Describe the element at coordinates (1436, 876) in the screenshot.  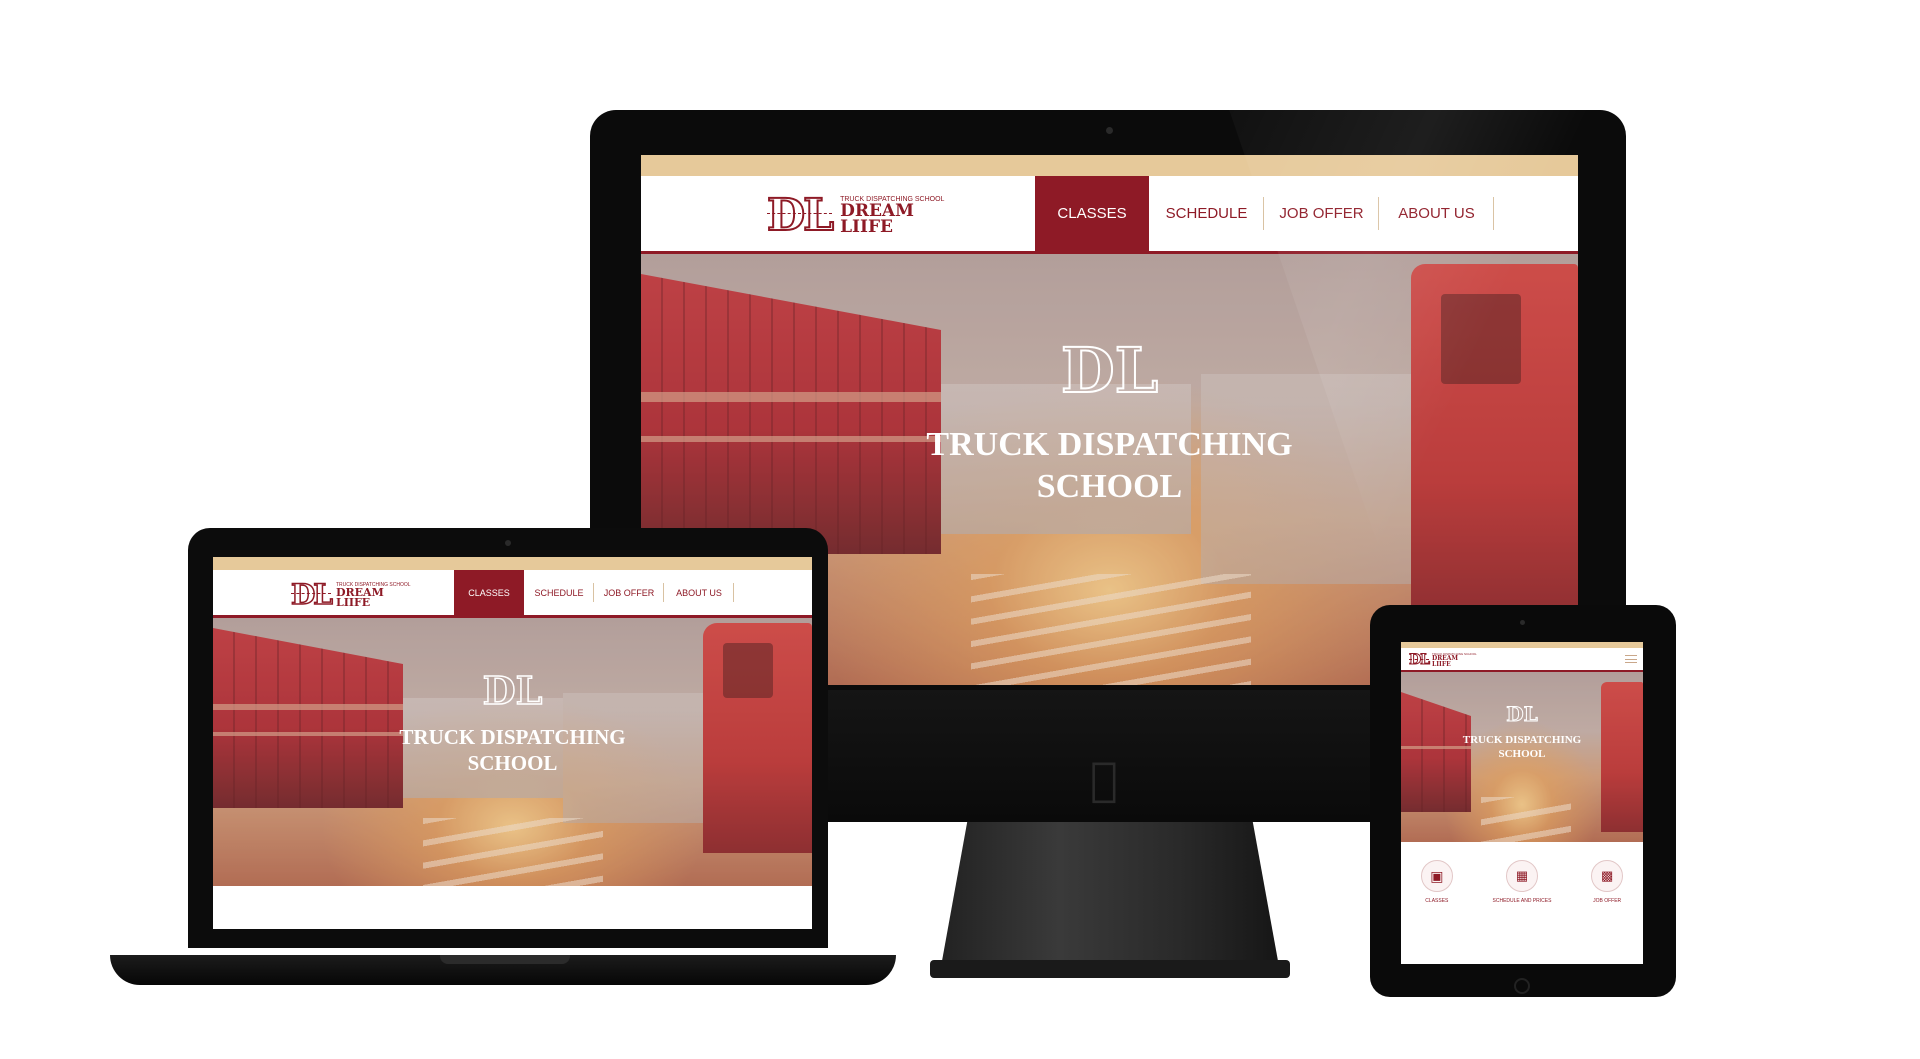
I see `monitor-icon: ▣` at that location.